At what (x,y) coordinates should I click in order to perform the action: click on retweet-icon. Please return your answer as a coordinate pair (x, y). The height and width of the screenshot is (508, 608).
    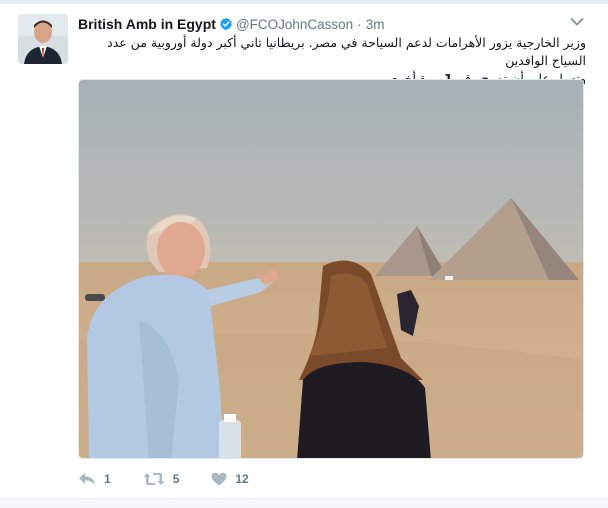
    Looking at the image, I should click on (154, 479).